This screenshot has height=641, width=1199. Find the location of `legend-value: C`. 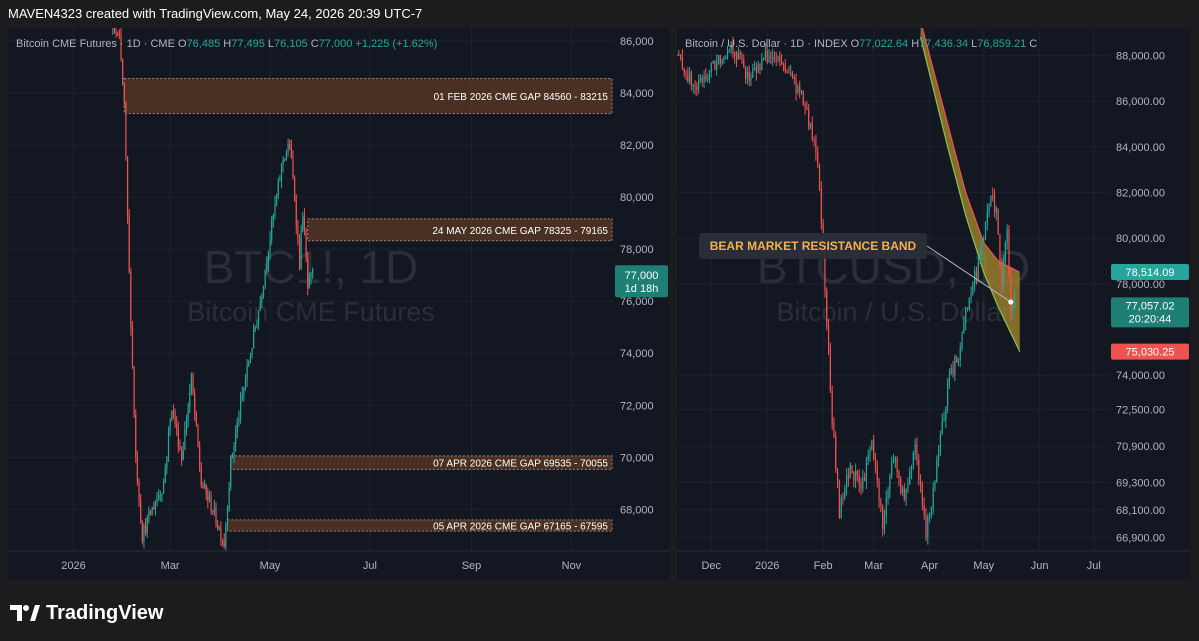

legend-value: C is located at coordinates (1033, 44).